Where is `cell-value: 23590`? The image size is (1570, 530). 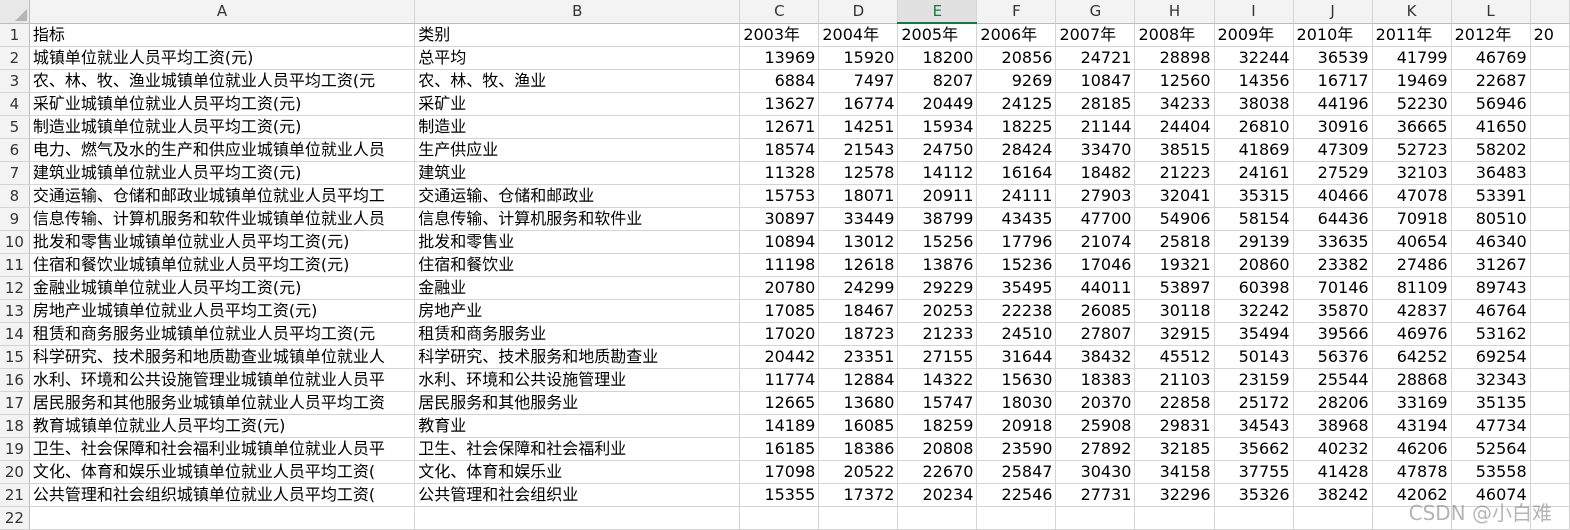 cell-value: 23590 is located at coordinates (1016, 449).